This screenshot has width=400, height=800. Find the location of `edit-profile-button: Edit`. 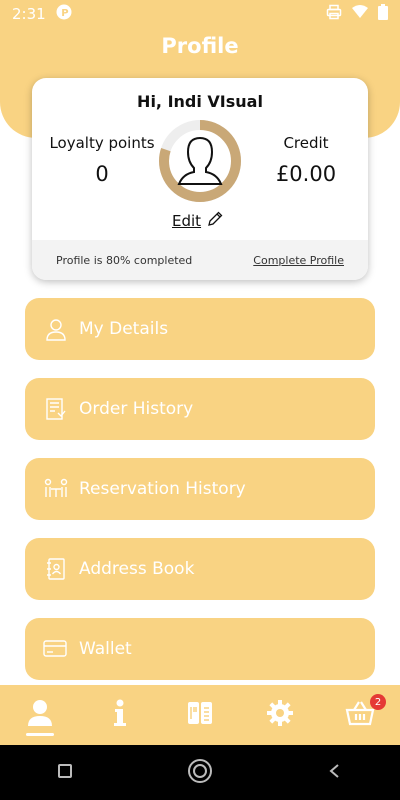

edit-profile-button: Edit is located at coordinates (197, 221).